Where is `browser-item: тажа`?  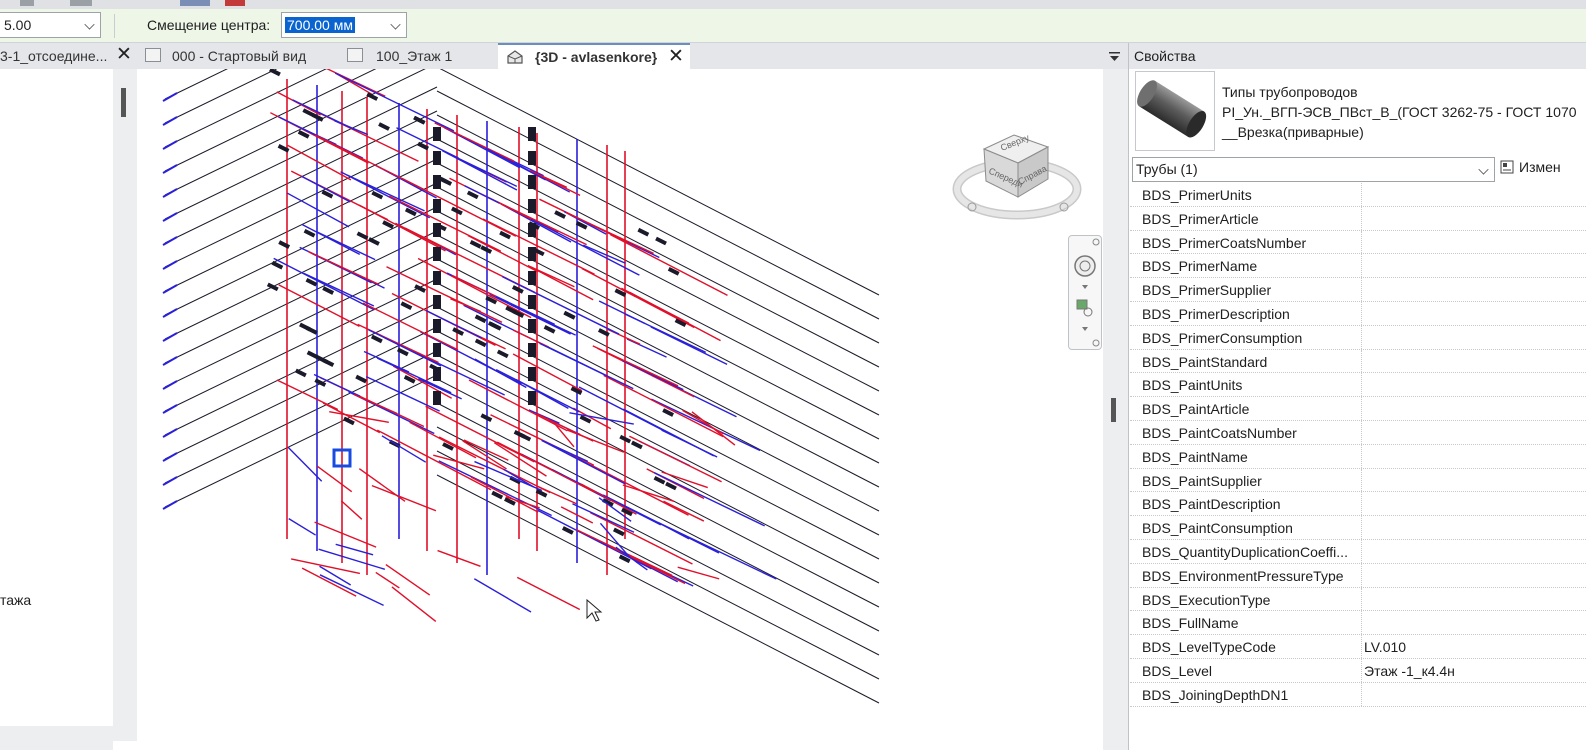
browser-item: тажа is located at coordinates (15, 600).